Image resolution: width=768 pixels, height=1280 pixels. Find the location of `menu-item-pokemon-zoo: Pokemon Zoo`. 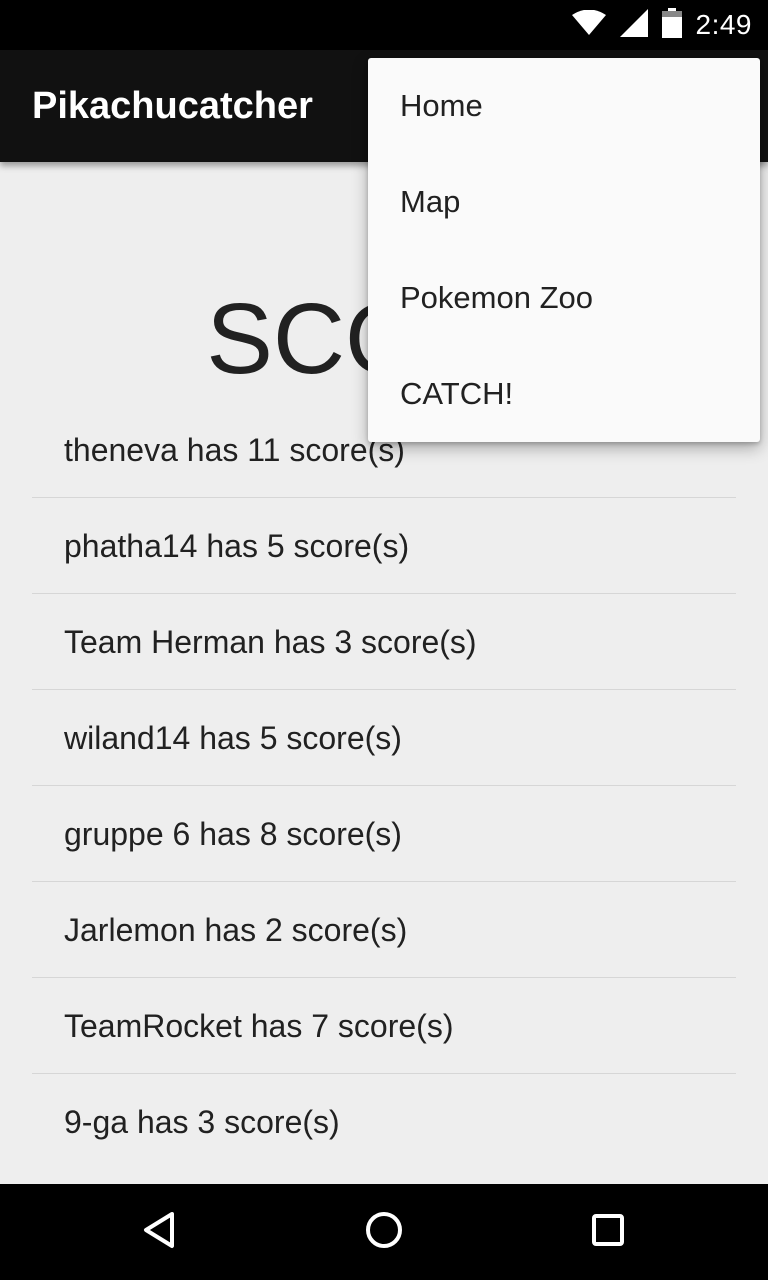

menu-item-pokemon-zoo: Pokemon Zoo is located at coordinates (564, 298).